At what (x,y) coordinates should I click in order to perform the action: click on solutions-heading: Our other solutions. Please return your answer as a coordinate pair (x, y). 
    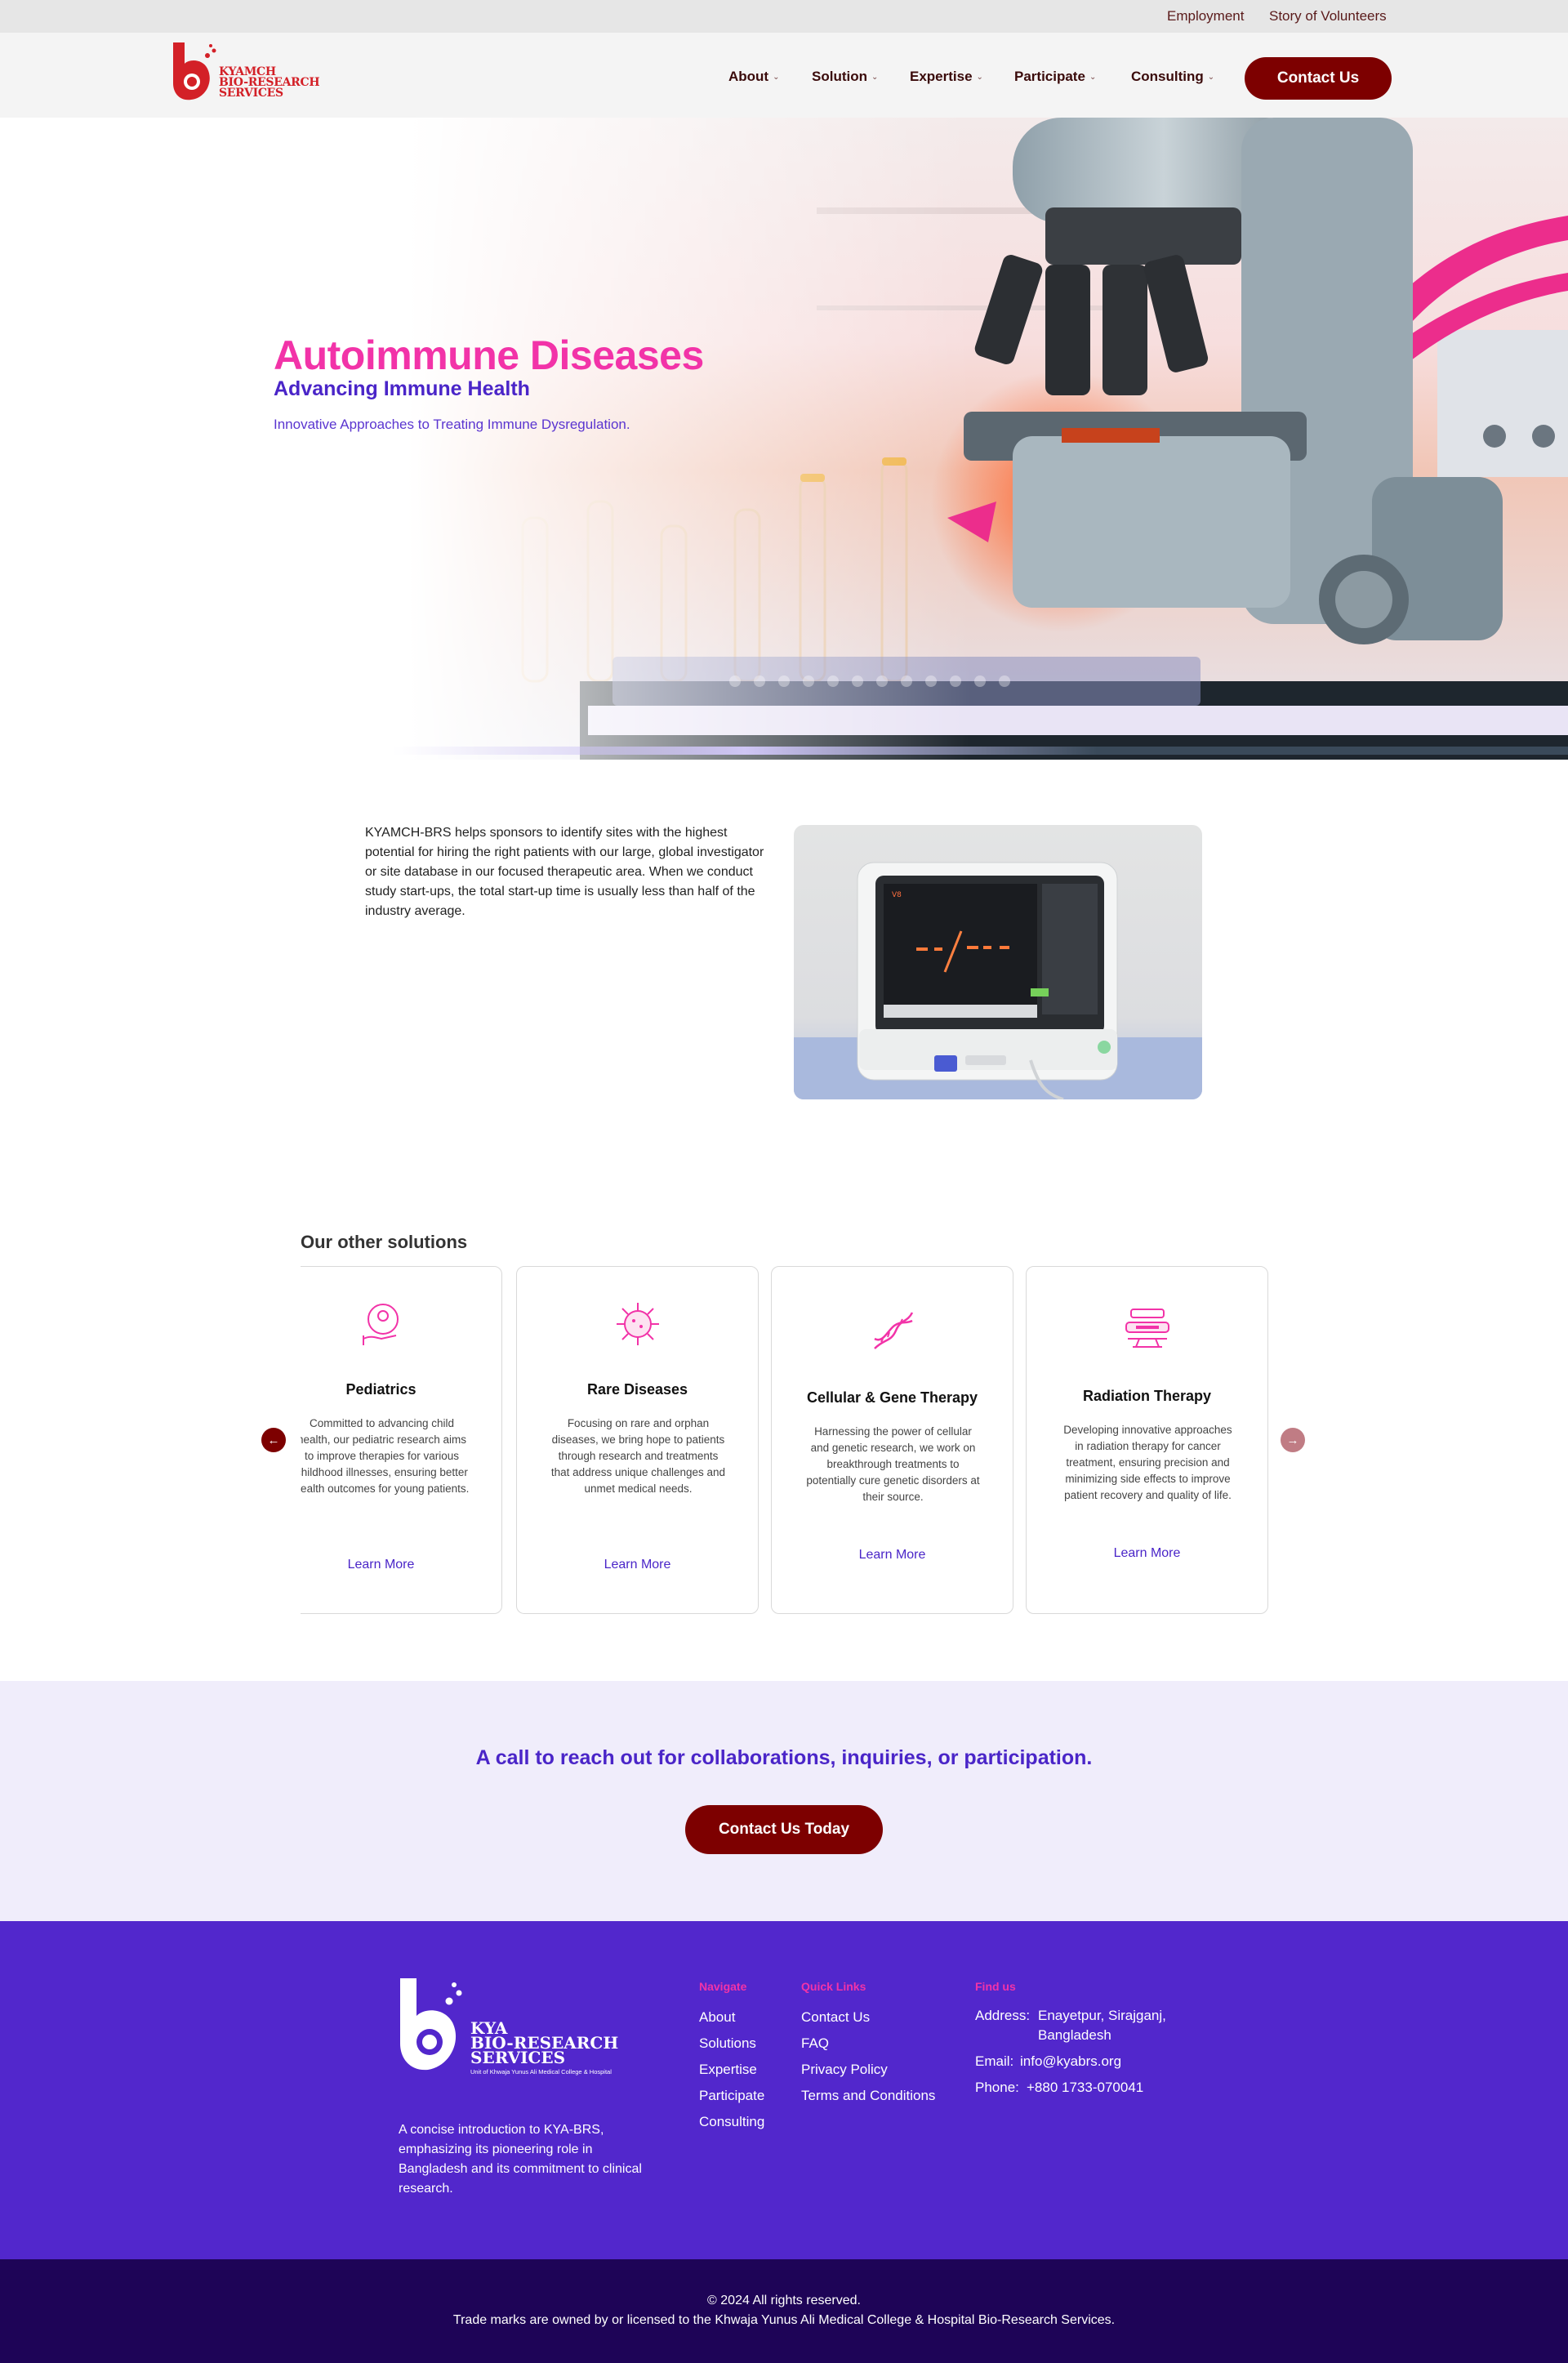
    Looking at the image, I should click on (384, 1242).